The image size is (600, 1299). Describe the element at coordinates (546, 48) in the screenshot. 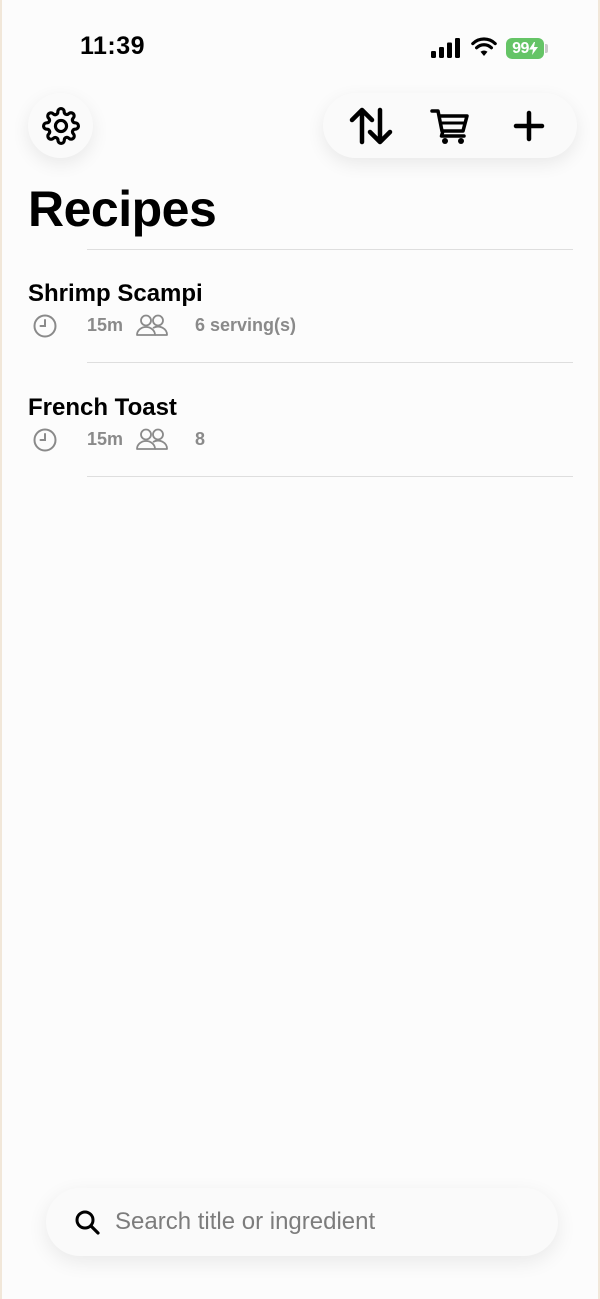

I see `battery-cap` at that location.